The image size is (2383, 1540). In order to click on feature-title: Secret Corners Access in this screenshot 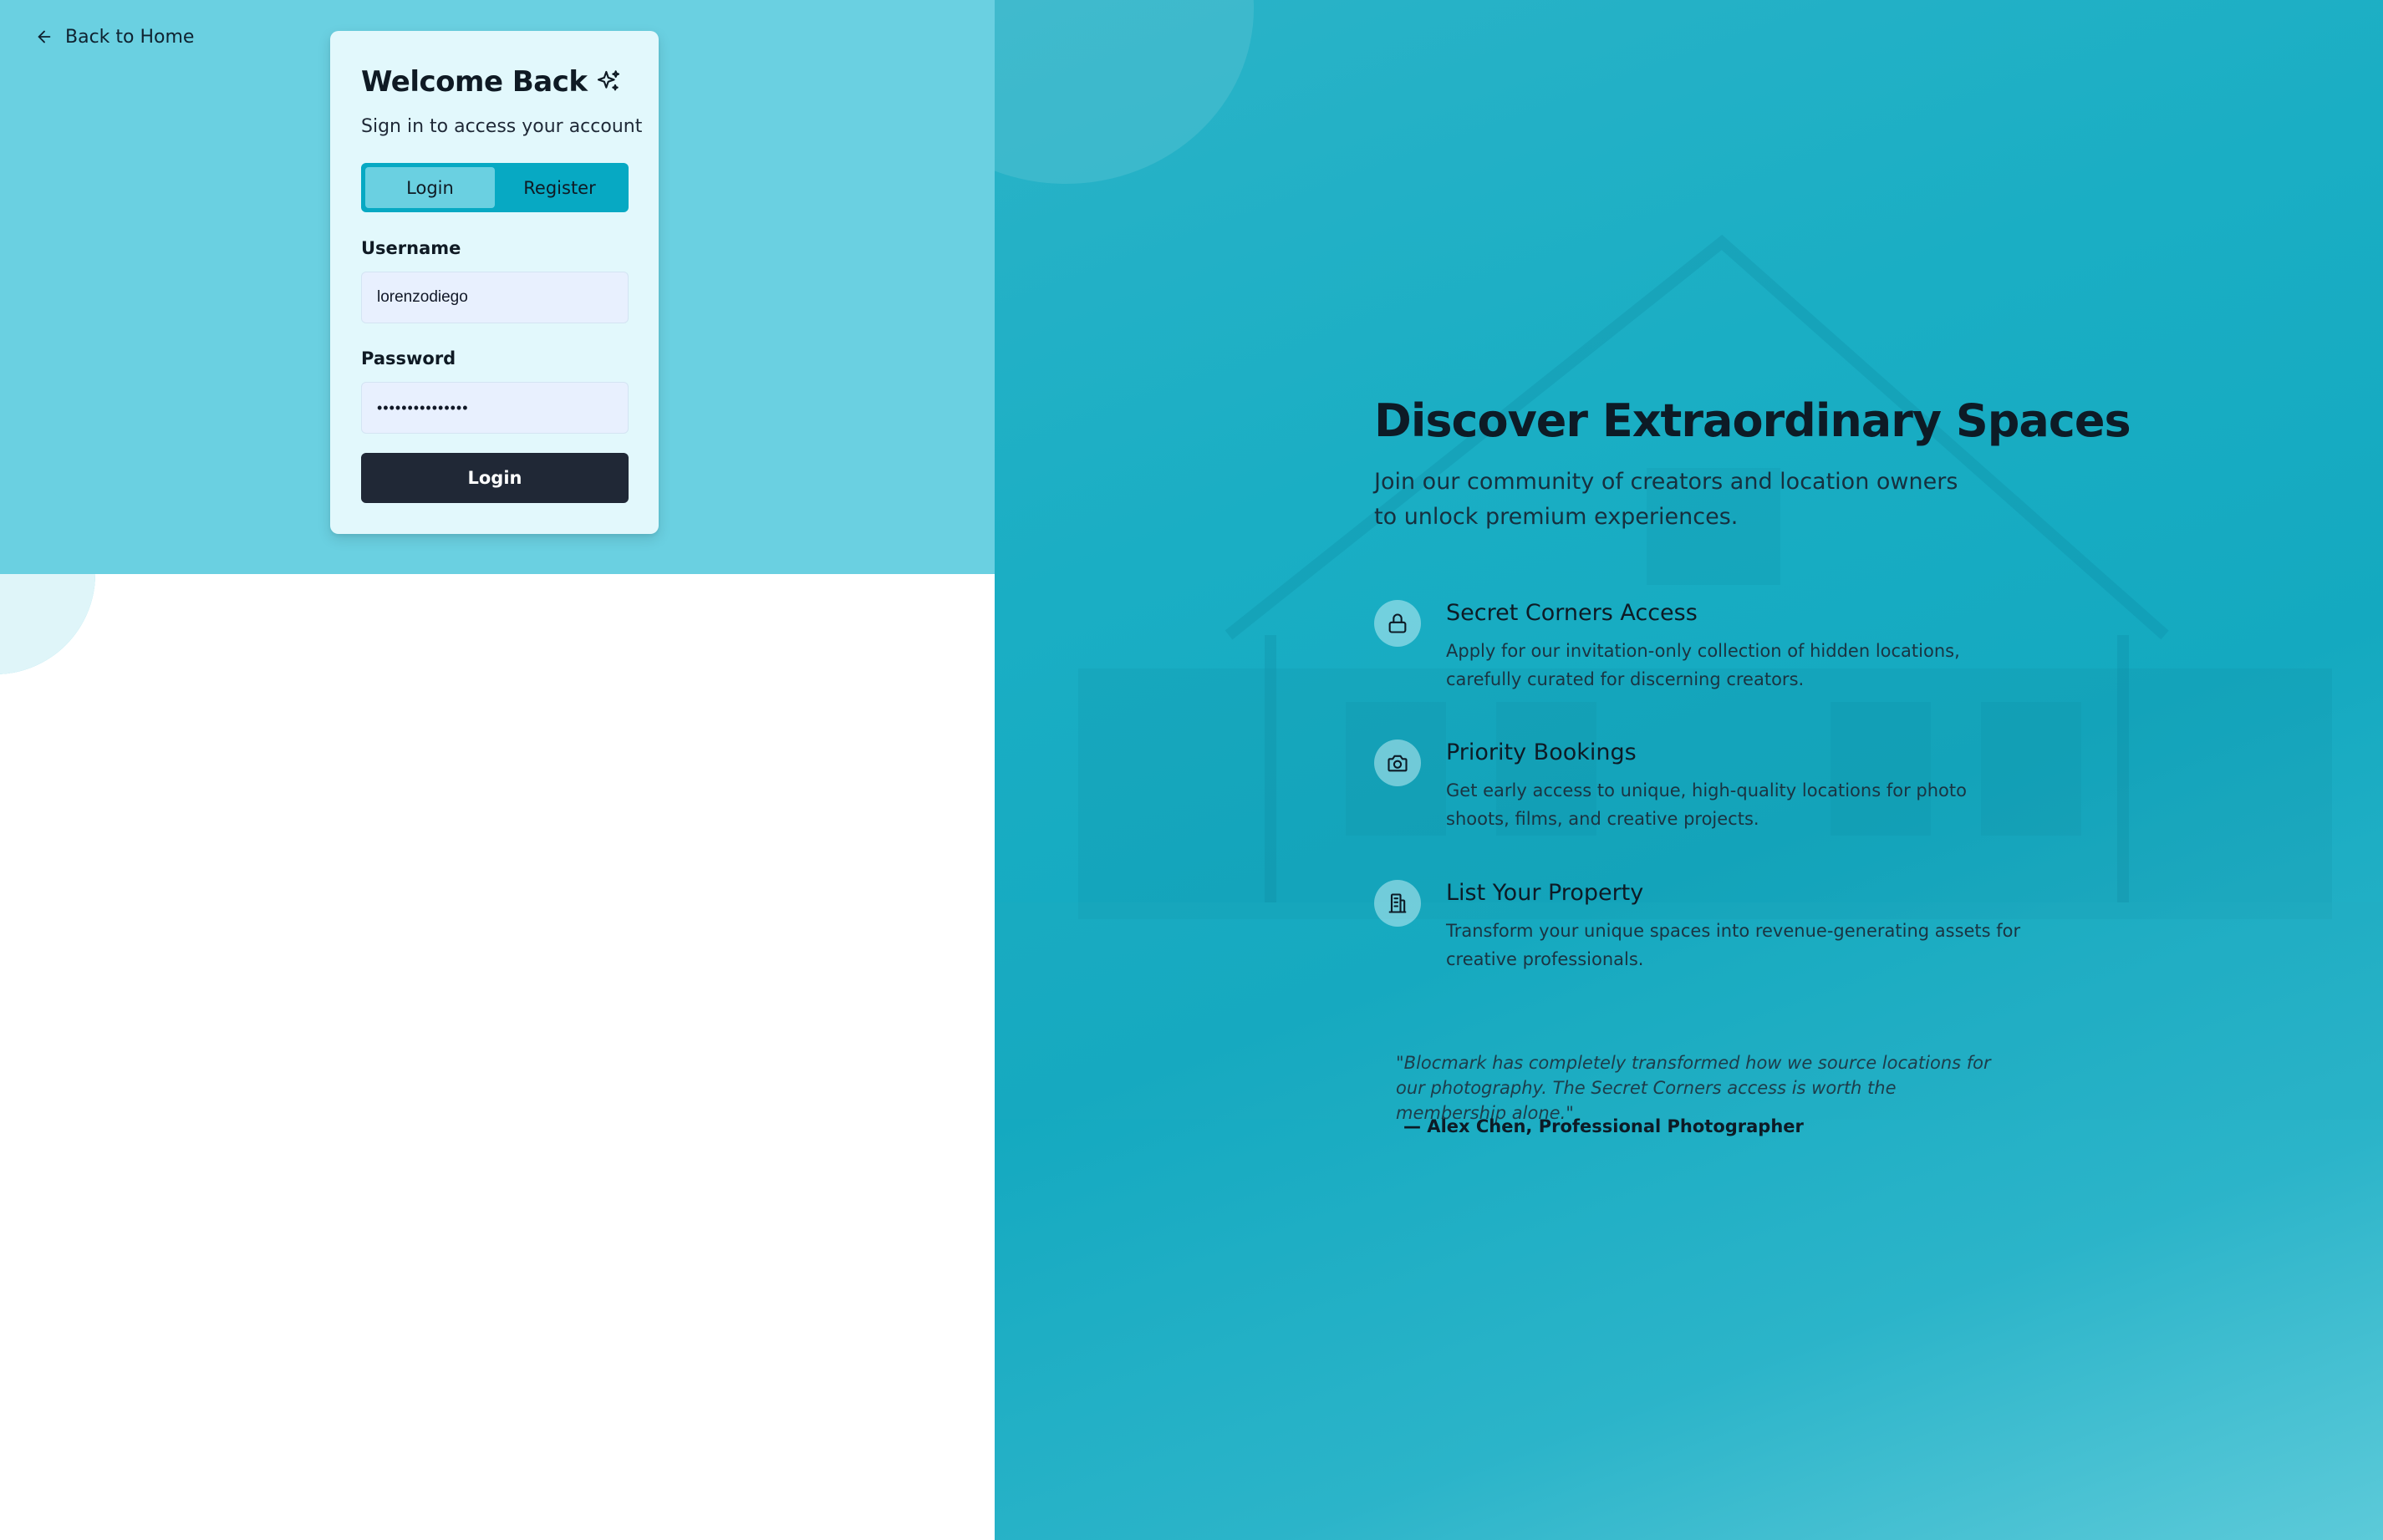, I will do `click(1572, 613)`.